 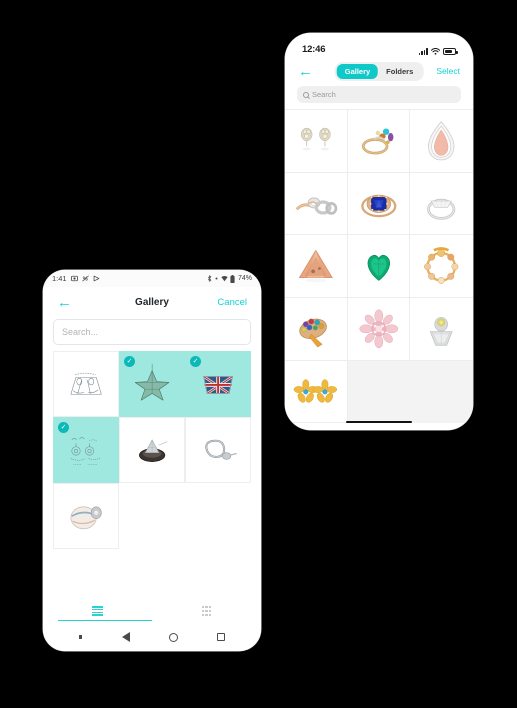 I want to click on pear-pink-diamond-pendant-icon, so click(x=441, y=140).